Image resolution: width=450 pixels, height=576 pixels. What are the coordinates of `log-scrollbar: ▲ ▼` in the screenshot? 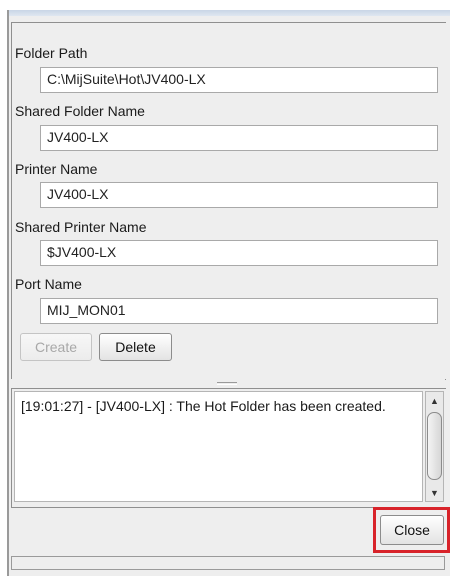 It's located at (434, 446).